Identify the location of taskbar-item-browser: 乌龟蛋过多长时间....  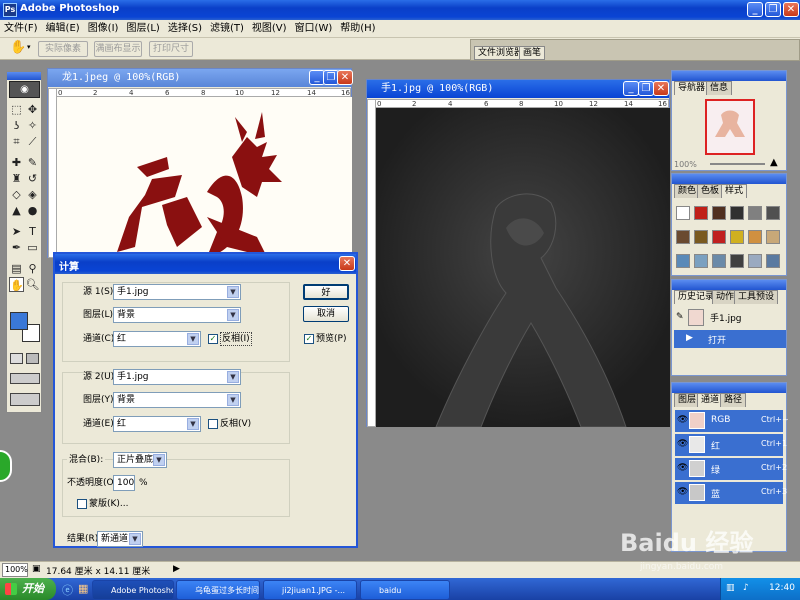
(218, 590).